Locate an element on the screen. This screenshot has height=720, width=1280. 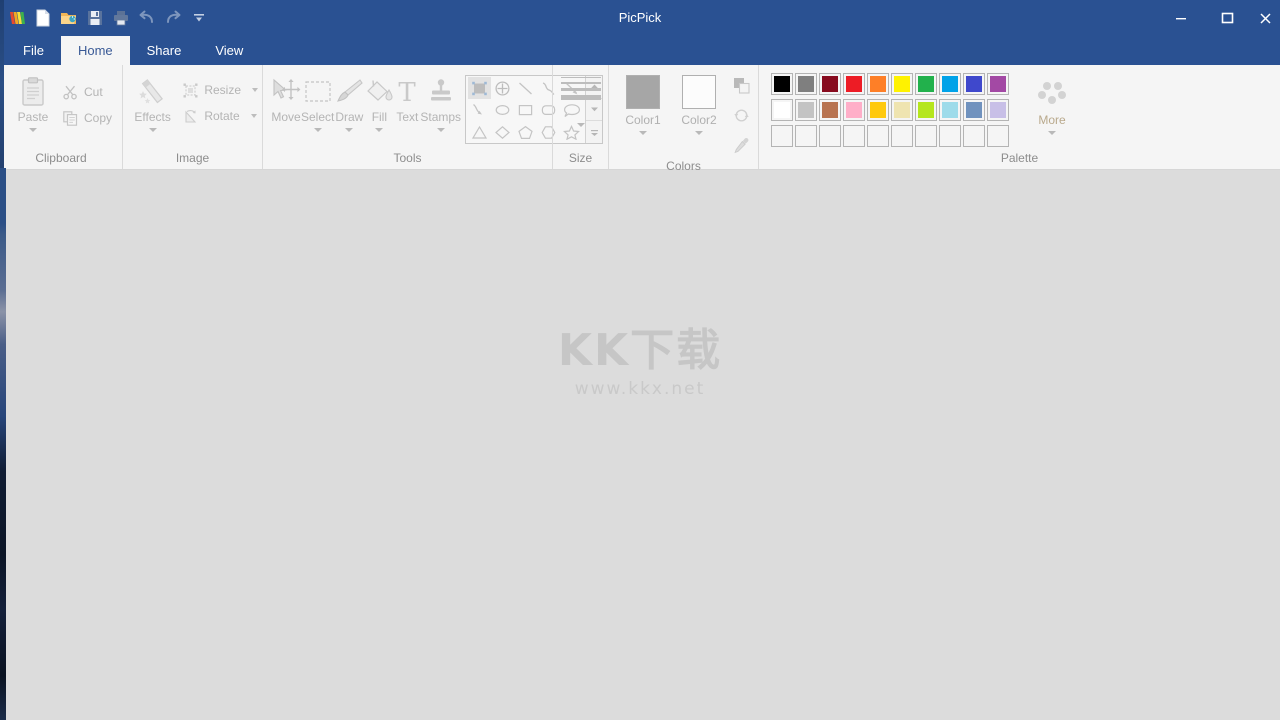
tab-home: Home is located at coordinates (95, 50).